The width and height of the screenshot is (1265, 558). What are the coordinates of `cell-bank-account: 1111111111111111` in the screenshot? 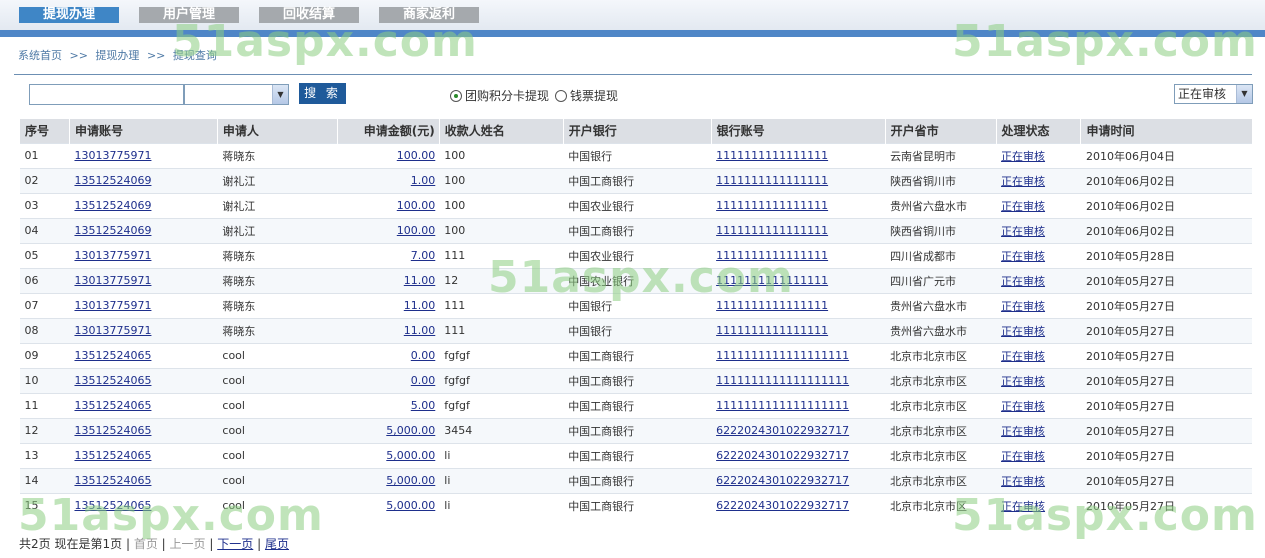 It's located at (798, 180).